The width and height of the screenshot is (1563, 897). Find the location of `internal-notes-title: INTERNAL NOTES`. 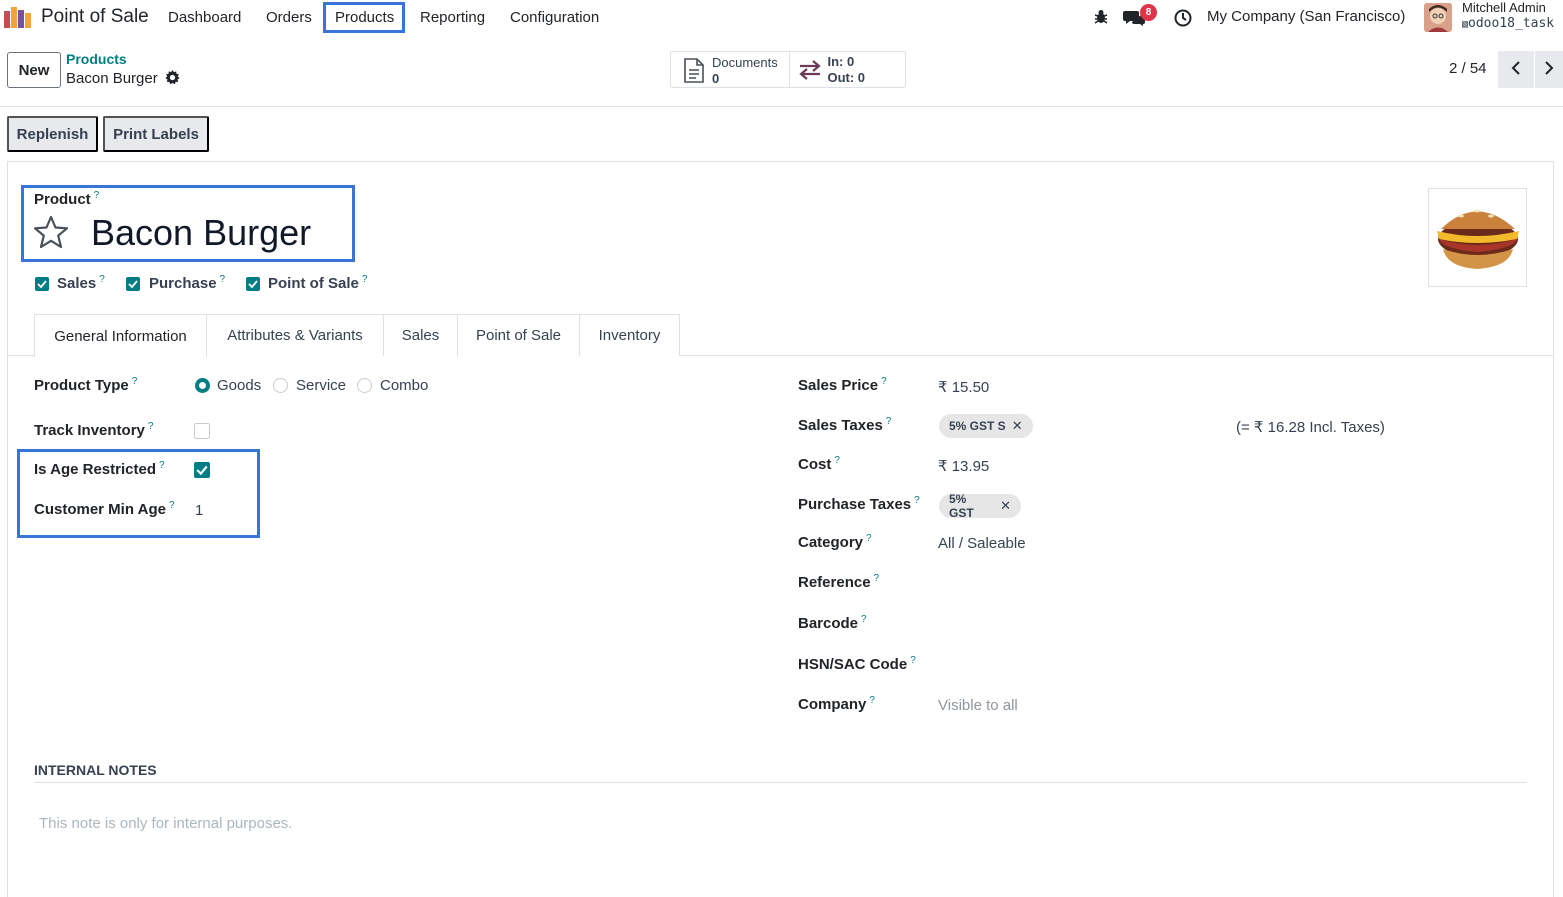

internal-notes-title: INTERNAL NOTES is located at coordinates (95, 770).